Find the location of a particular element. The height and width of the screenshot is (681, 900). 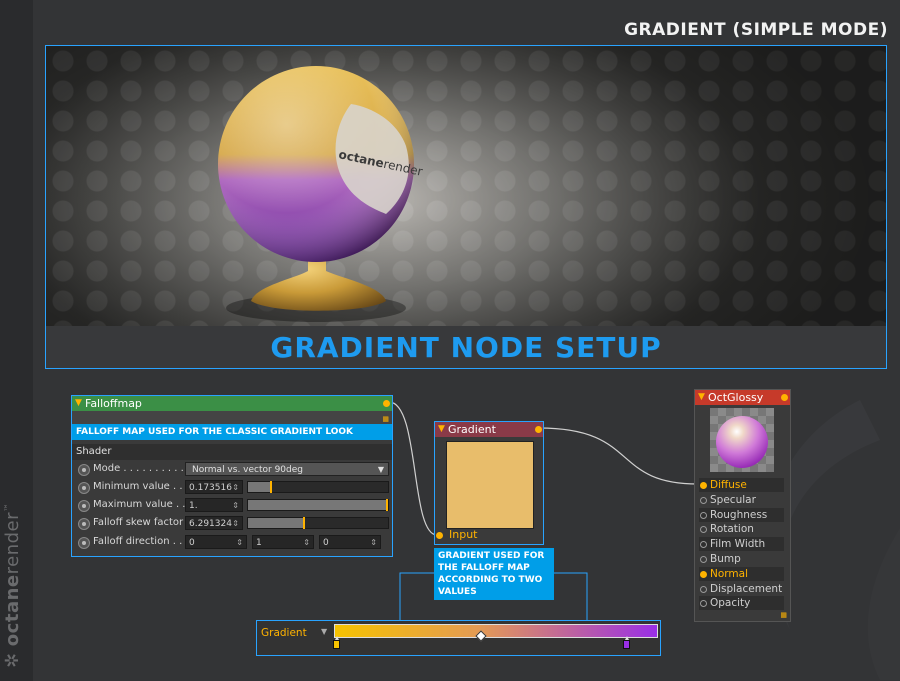

maximum-value-radio is located at coordinates (84, 506).